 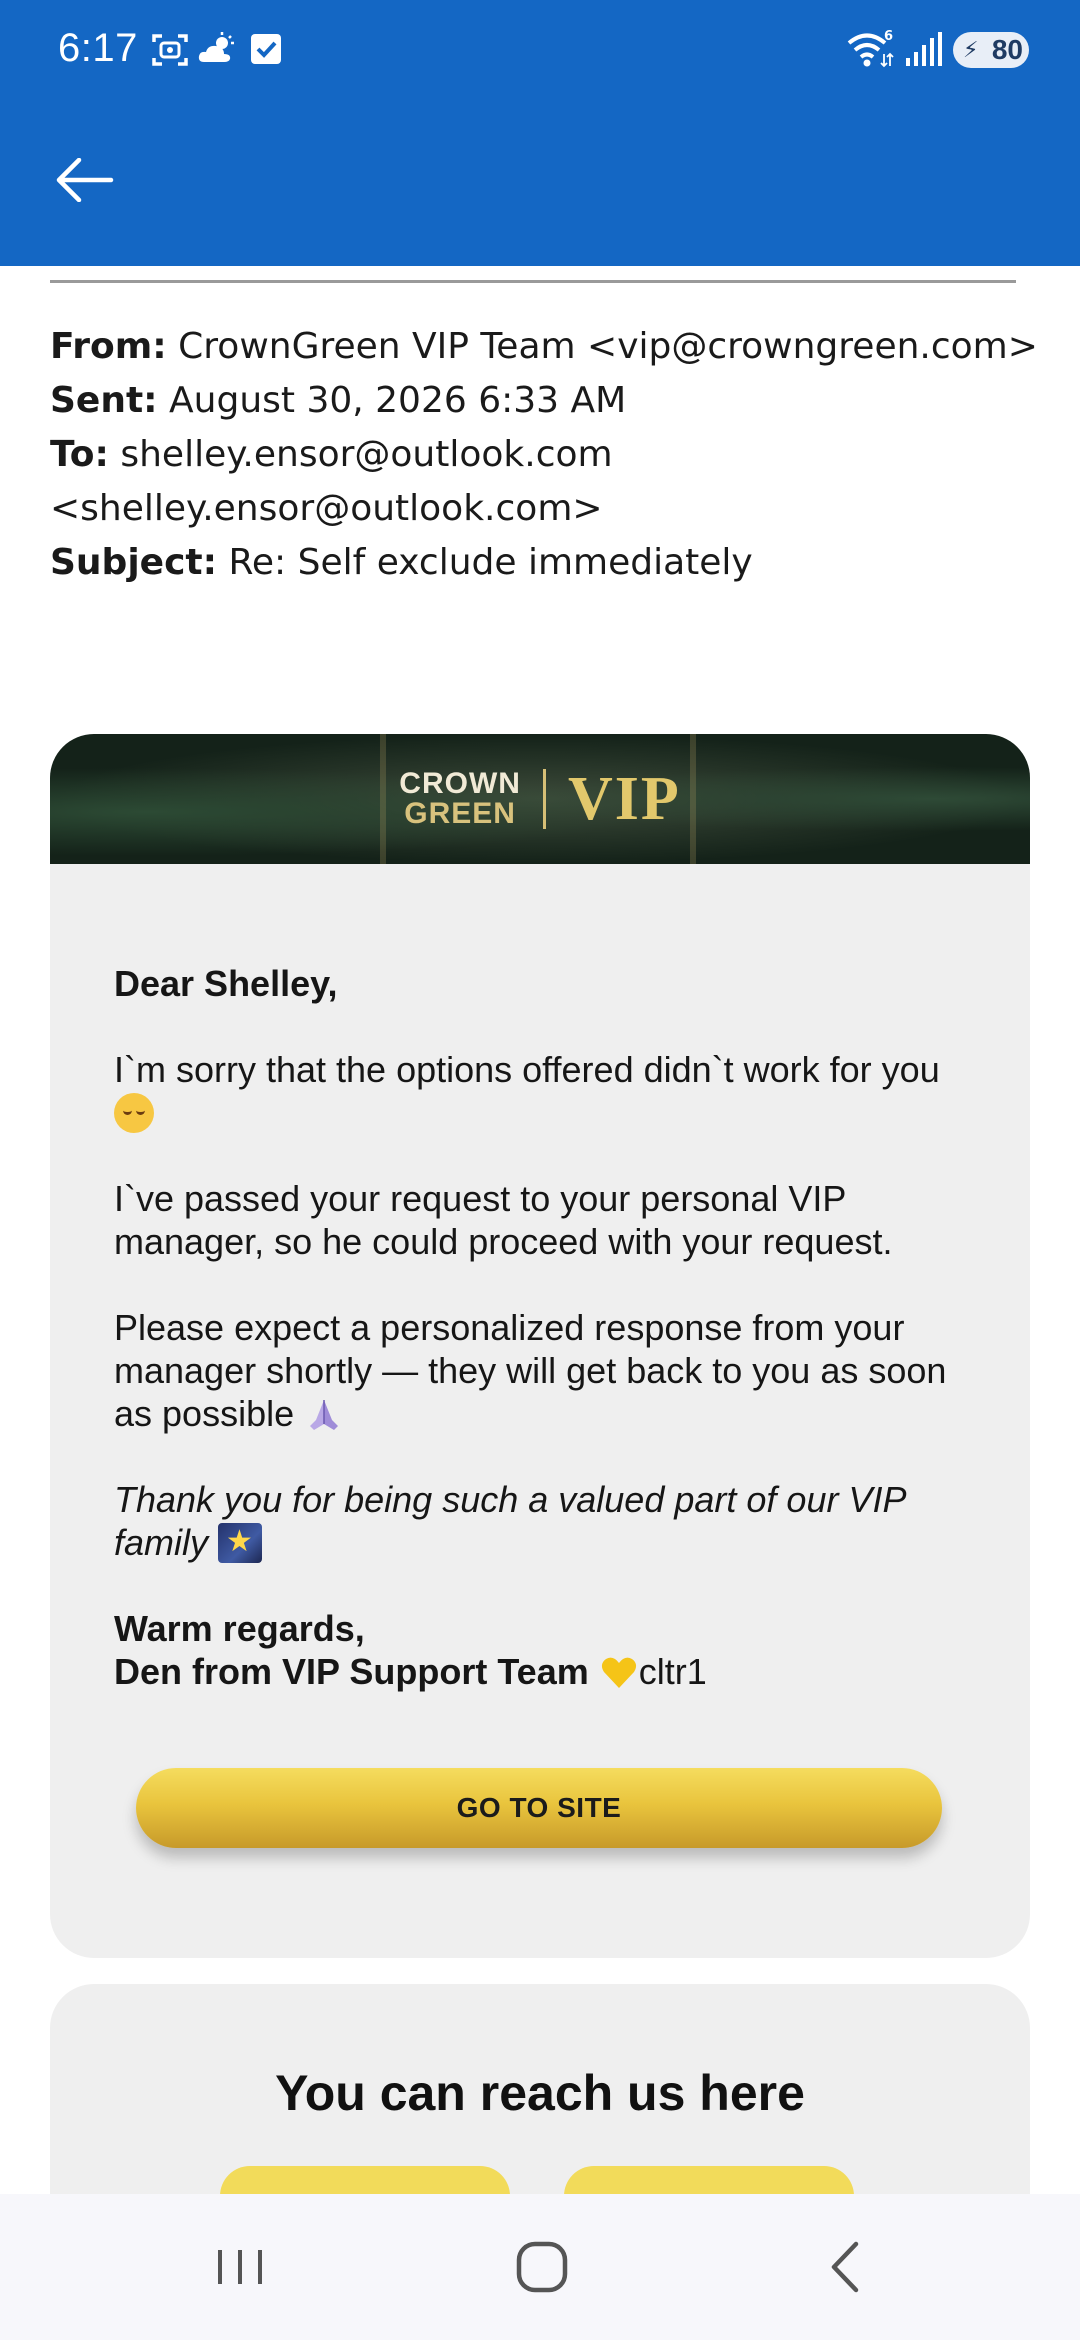 I want to click on home-icon, so click(x=542, y=2267).